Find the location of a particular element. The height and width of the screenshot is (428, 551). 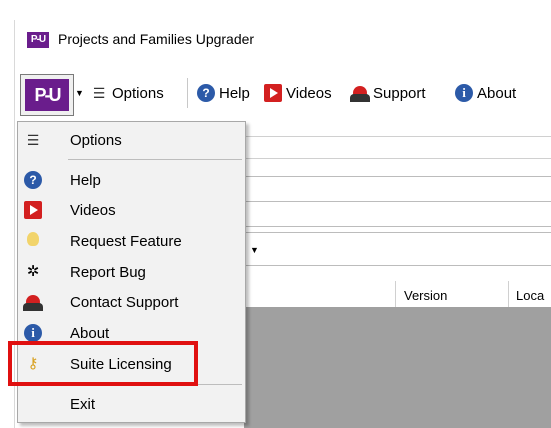

videos-label: Videos is located at coordinates (309, 93).